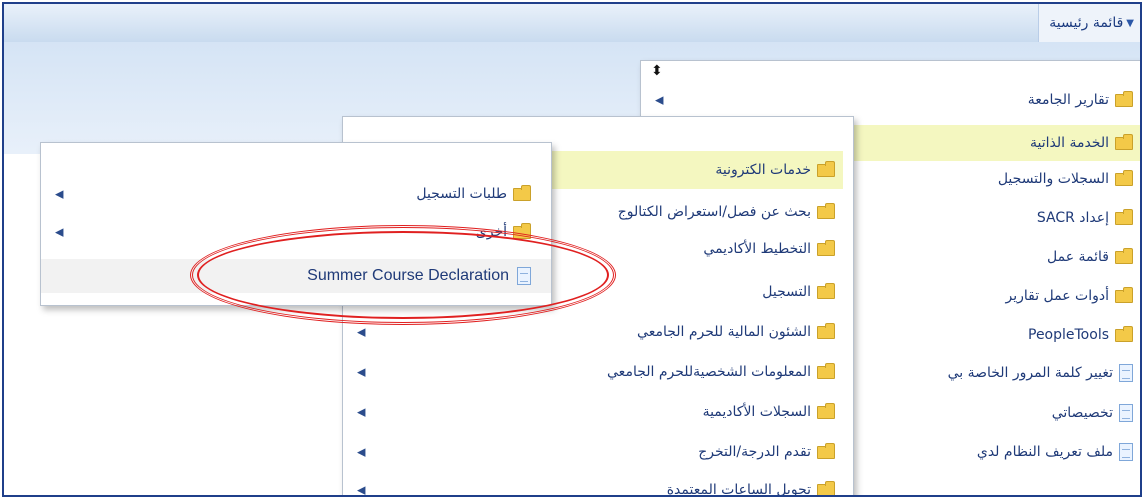 The width and height of the screenshot is (1148, 501). Describe the element at coordinates (786, 292) in the screenshot. I see `menu-item-label: التسجيل` at that location.